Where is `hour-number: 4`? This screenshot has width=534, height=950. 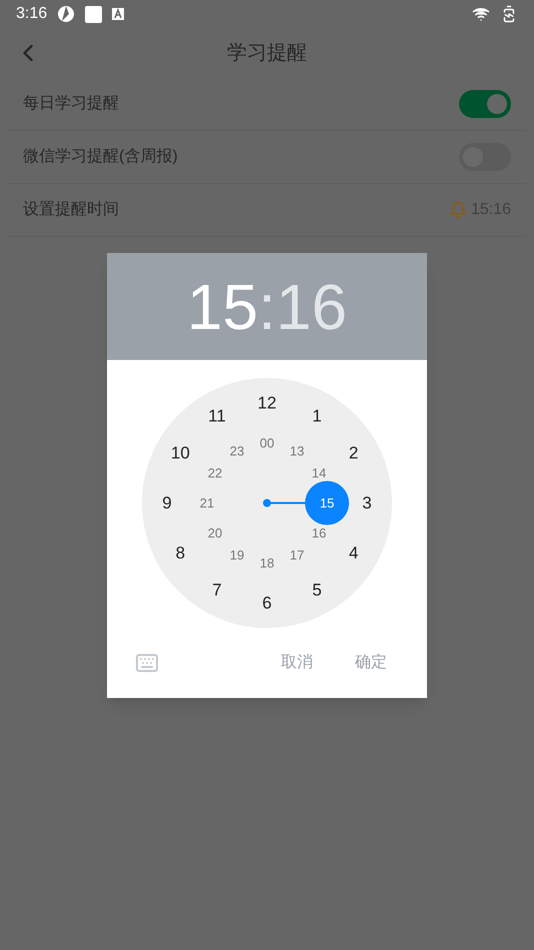
hour-number: 4 is located at coordinates (353, 553).